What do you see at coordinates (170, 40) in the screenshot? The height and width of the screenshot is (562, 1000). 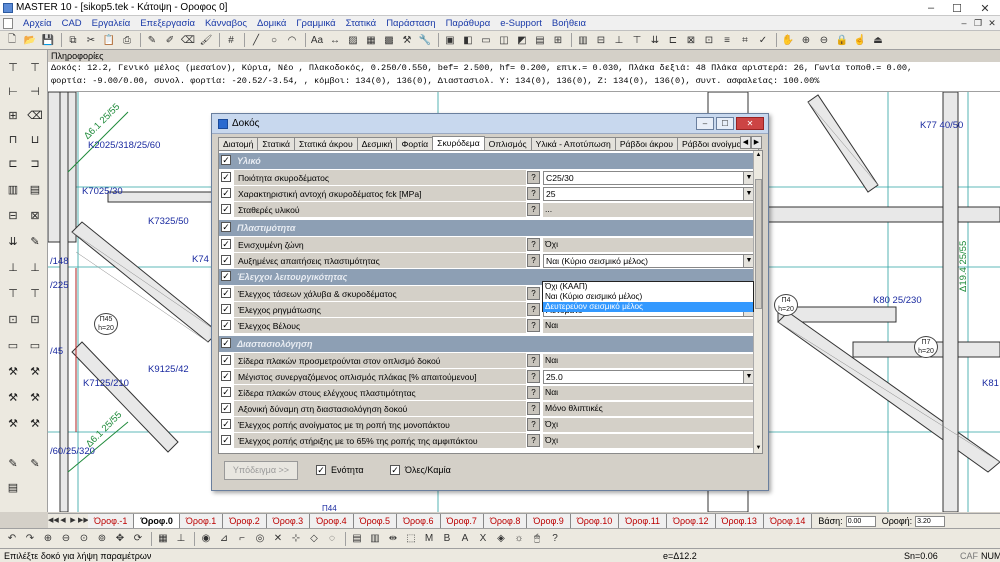 I see `edit-icon: ✐` at bounding box center [170, 40].